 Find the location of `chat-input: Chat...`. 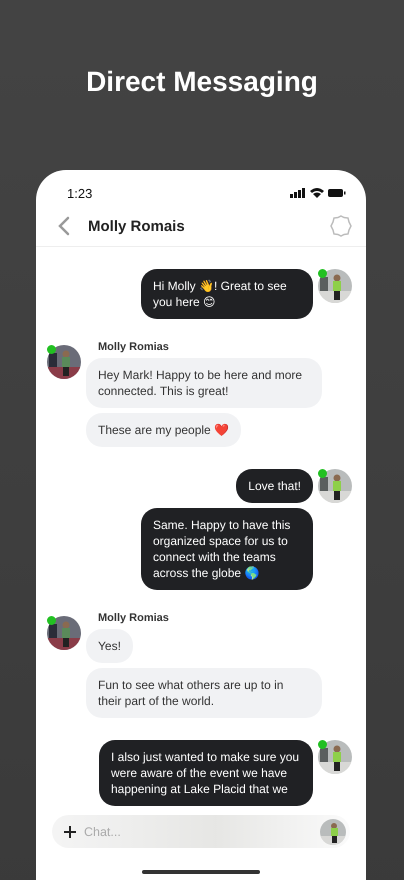

chat-input: Chat... is located at coordinates (201, 832).